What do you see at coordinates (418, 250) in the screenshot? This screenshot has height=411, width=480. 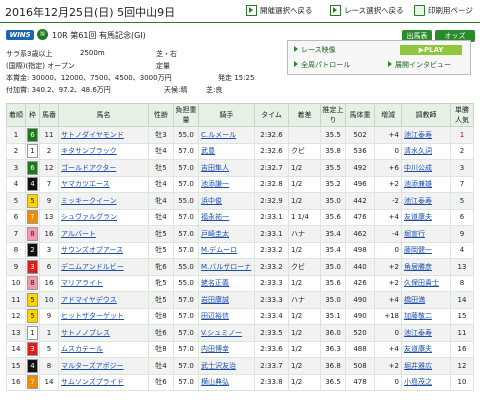 I see `trainer-name: 藤岡健一` at bounding box center [418, 250].